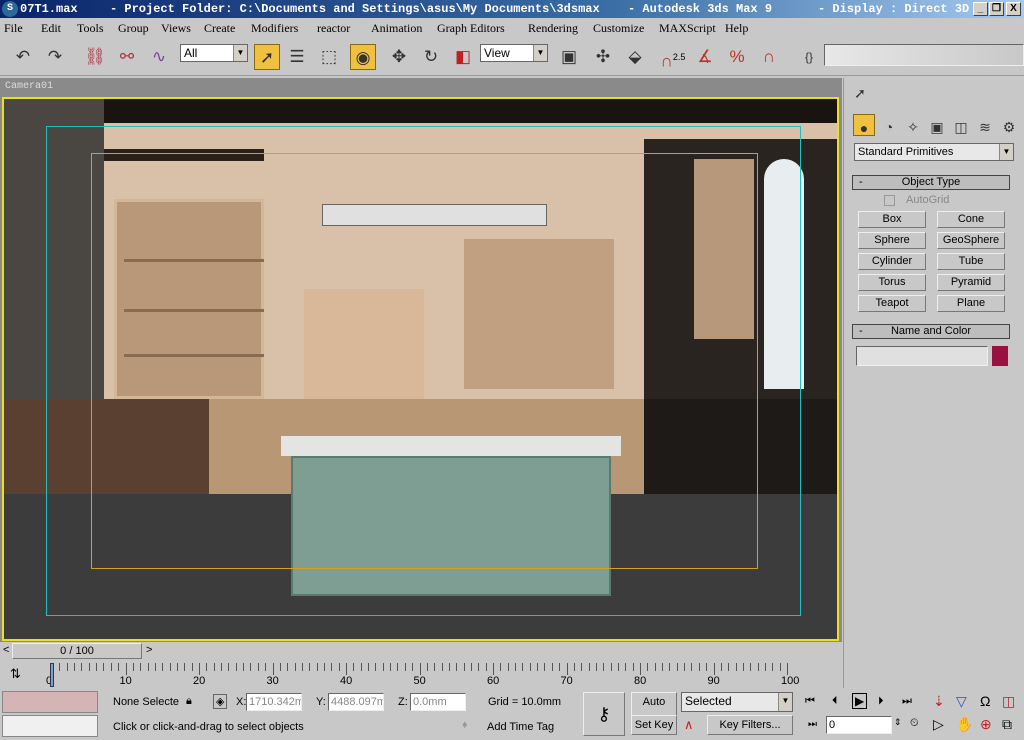 The height and width of the screenshot is (740, 1024). What do you see at coordinates (864, 125) in the screenshot?
I see `geometry-icon: ●` at bounding box center [864, 125].